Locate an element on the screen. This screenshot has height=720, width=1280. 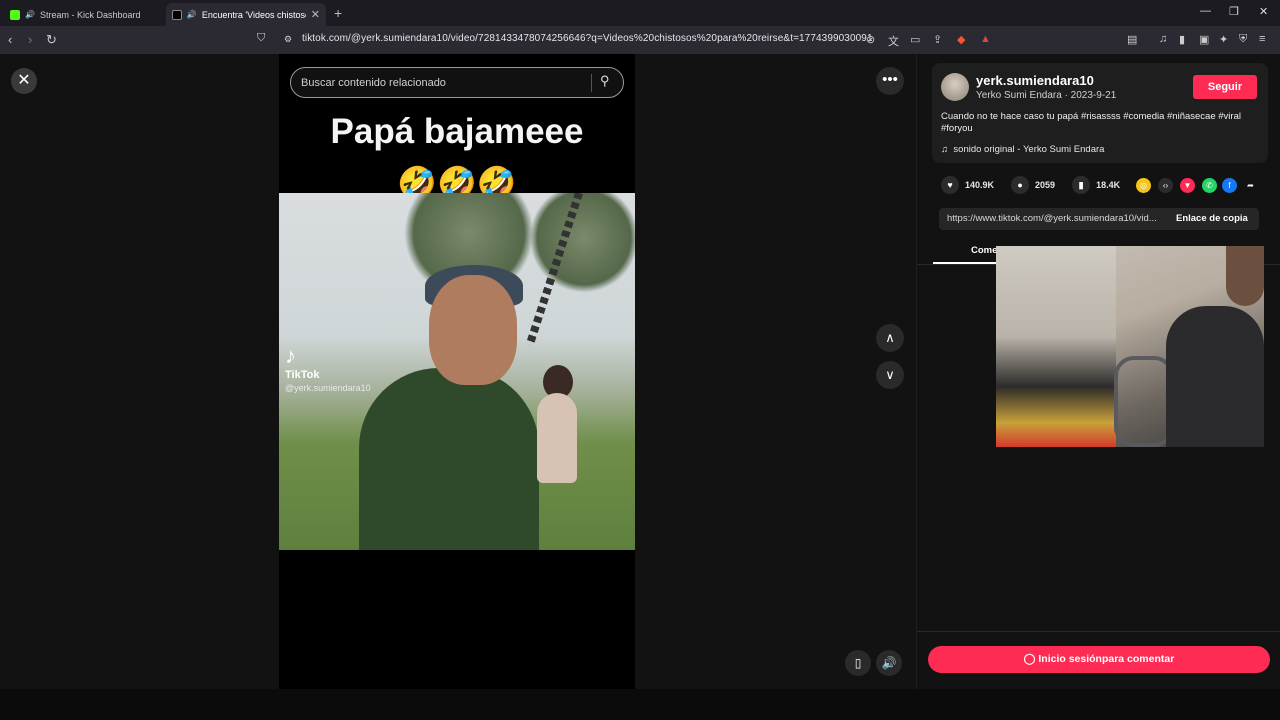
watermark-user: @yerk.sumiendara10 is located at coordinates (328, 388).